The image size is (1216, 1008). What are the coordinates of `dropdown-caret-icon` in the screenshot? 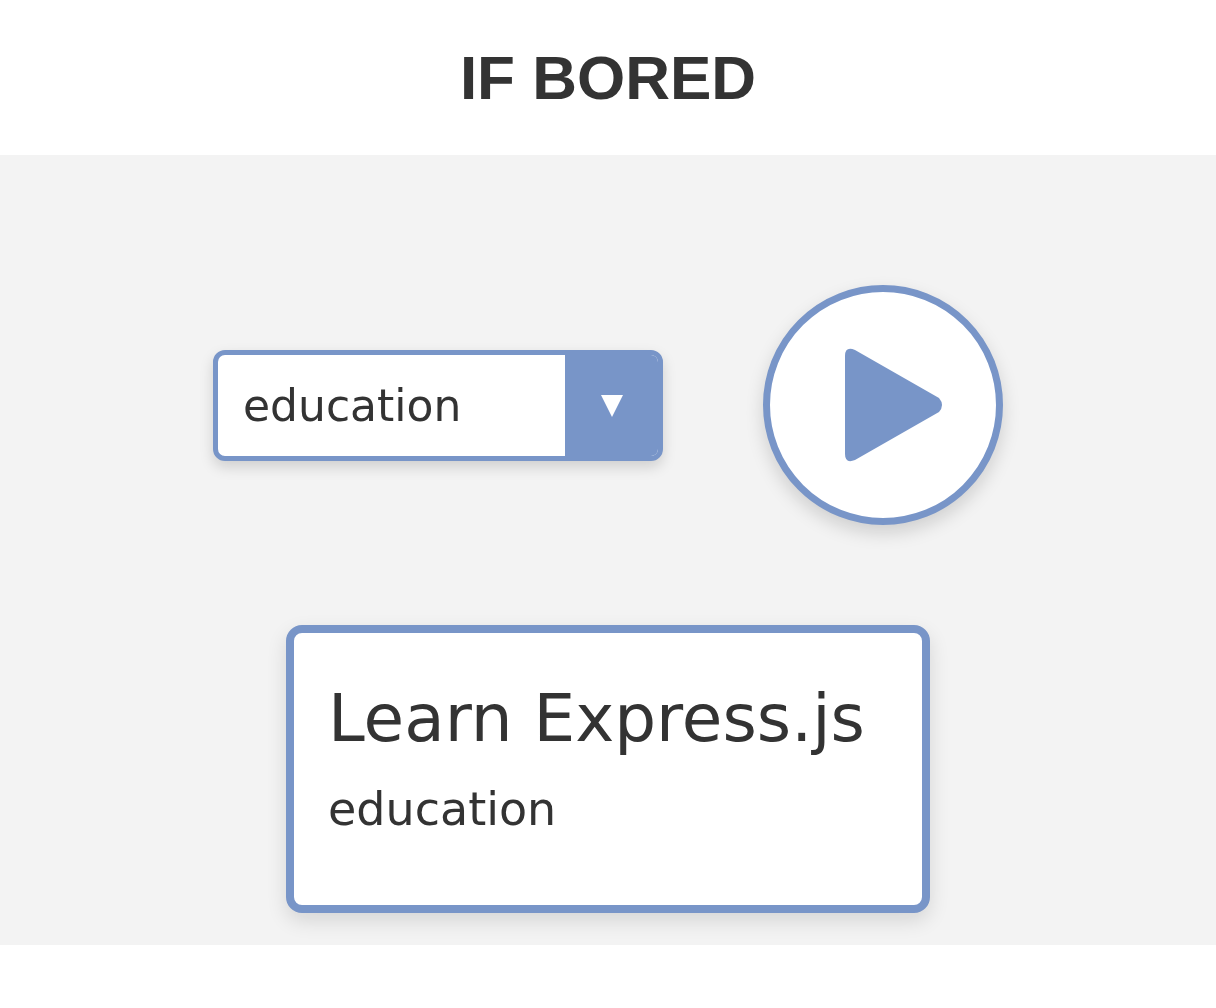 It's located at (611, 405).